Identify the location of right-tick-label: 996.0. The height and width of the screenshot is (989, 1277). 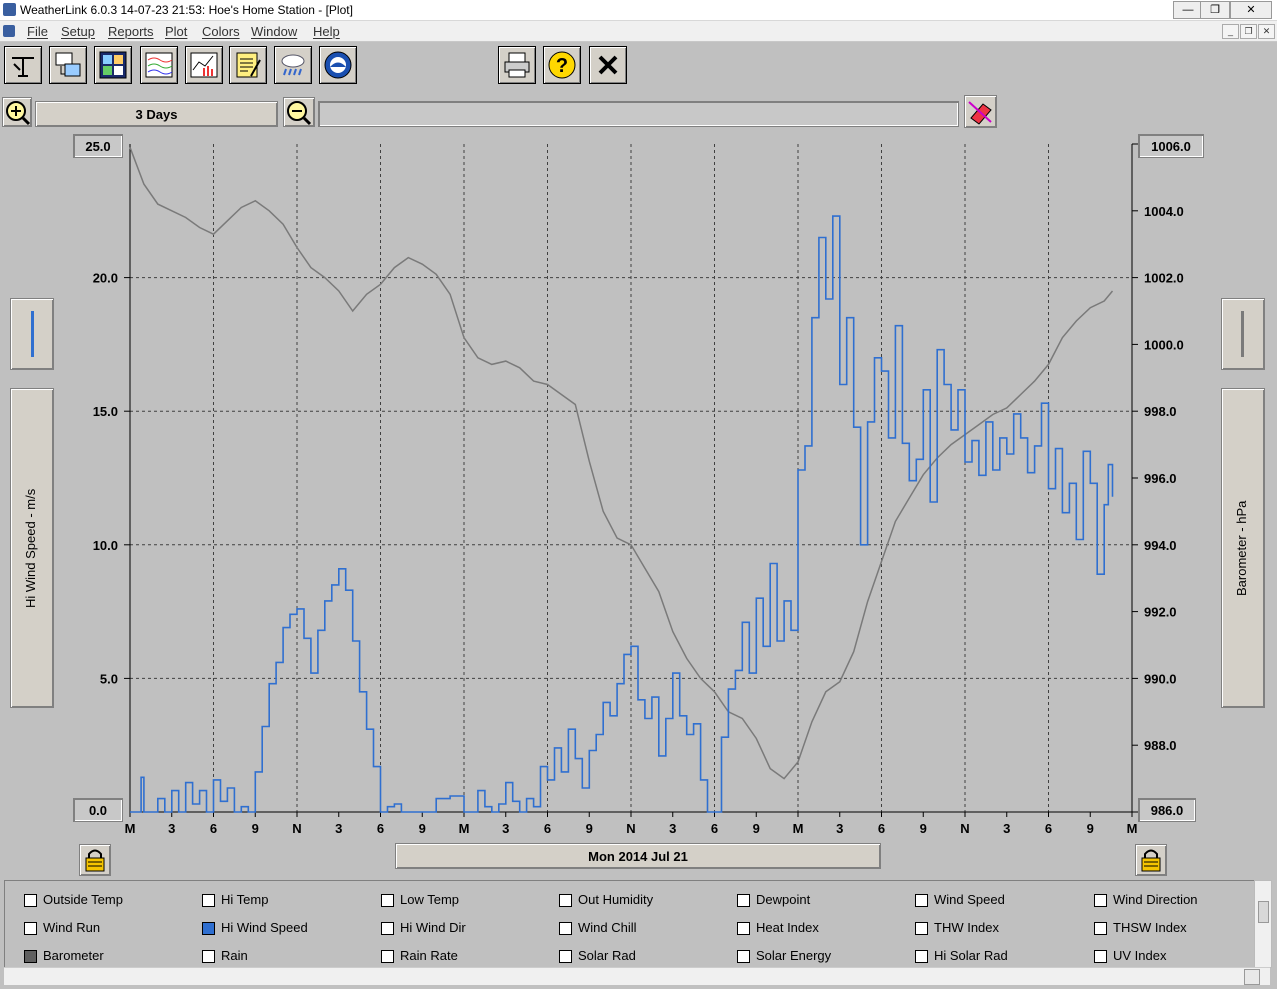
(1160, 478).